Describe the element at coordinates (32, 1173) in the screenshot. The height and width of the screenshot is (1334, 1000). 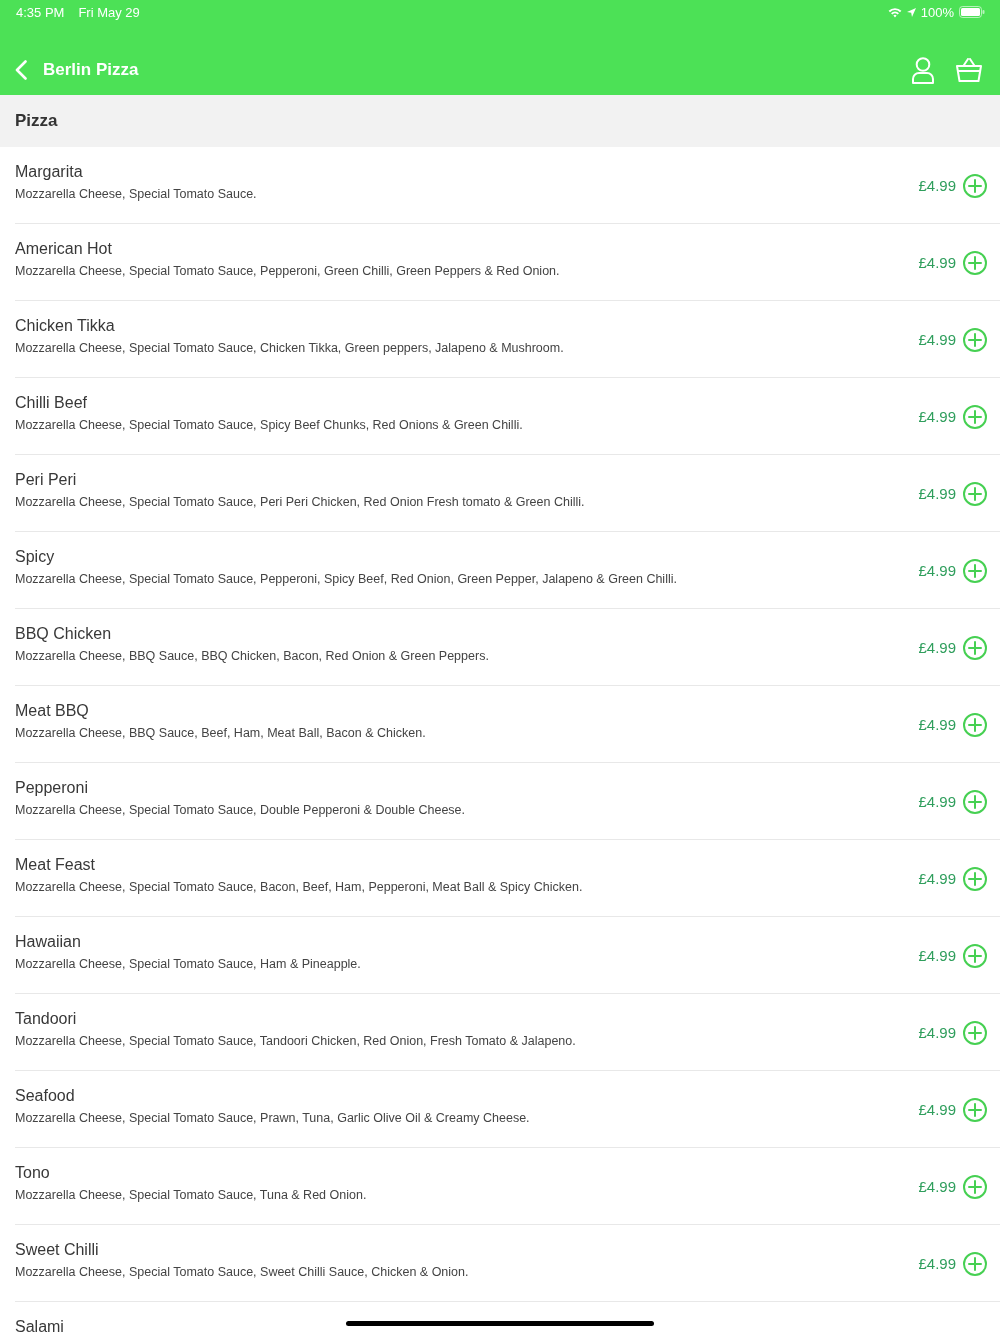
I see `item-name: Tono` at that location.